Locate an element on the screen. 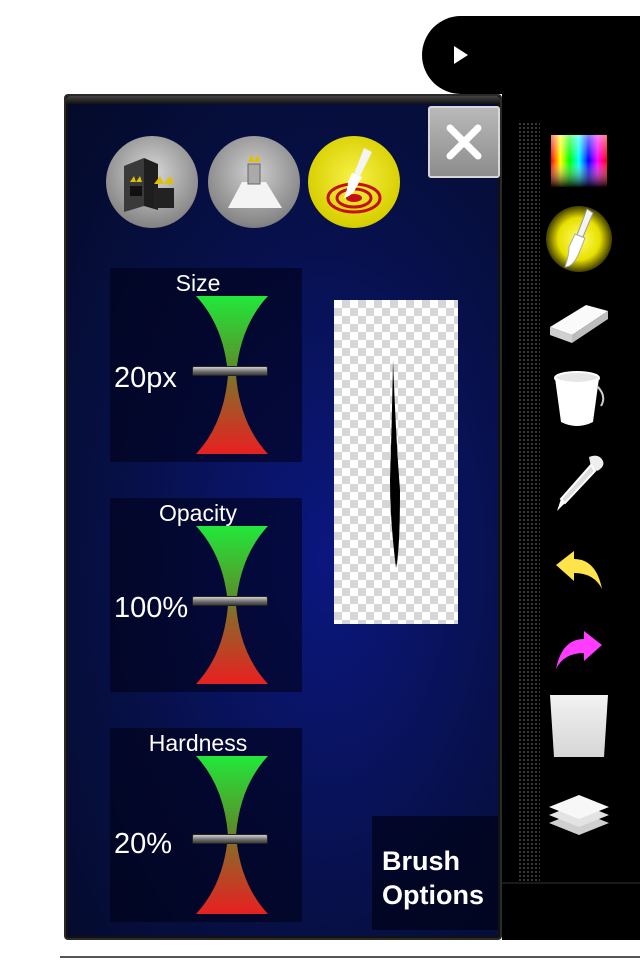  close-icon is located at coordinates (464, 142).